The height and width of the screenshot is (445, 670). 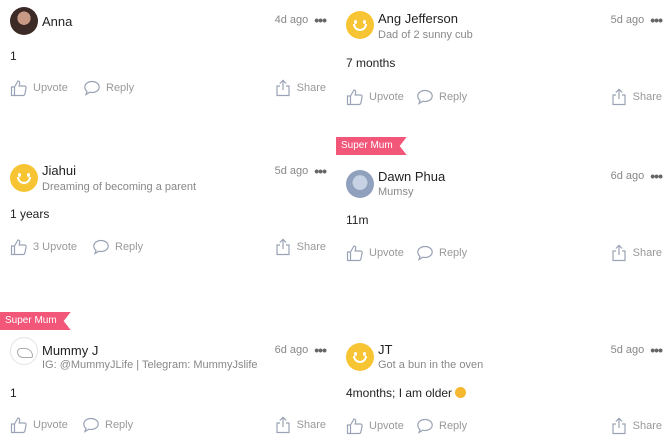 I want to click on author-name: Anna, so click(x=57, y=21).